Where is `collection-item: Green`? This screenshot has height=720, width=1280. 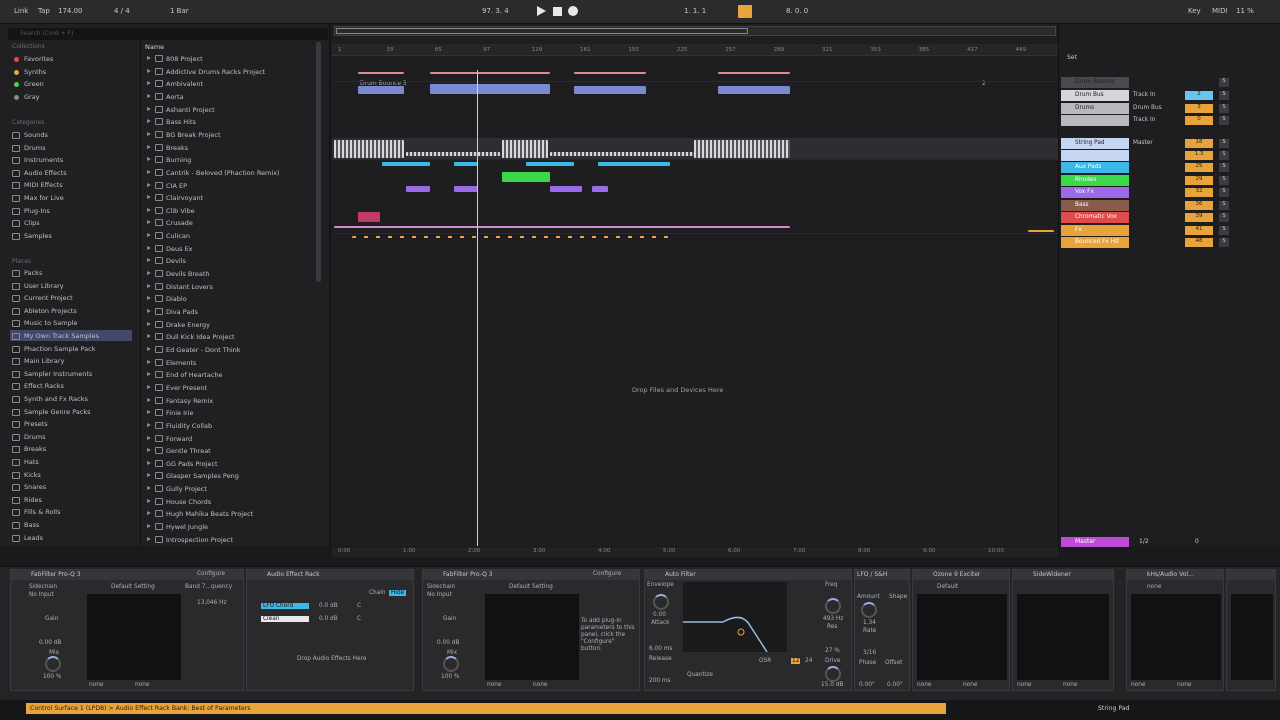
collection-item: Green is located at coordinates (34, 84).